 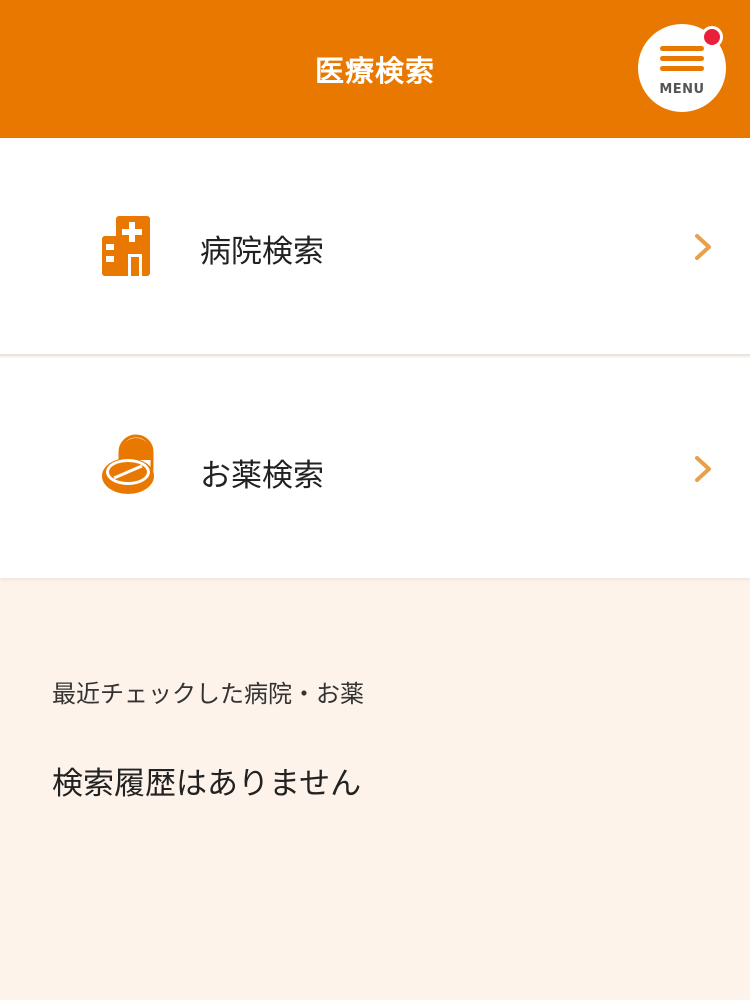 What do you see at coordinates (262, 476) in the screenshot?
I see `nav-label-medicine-search: お薬検索` at bounding box center [262, 476].